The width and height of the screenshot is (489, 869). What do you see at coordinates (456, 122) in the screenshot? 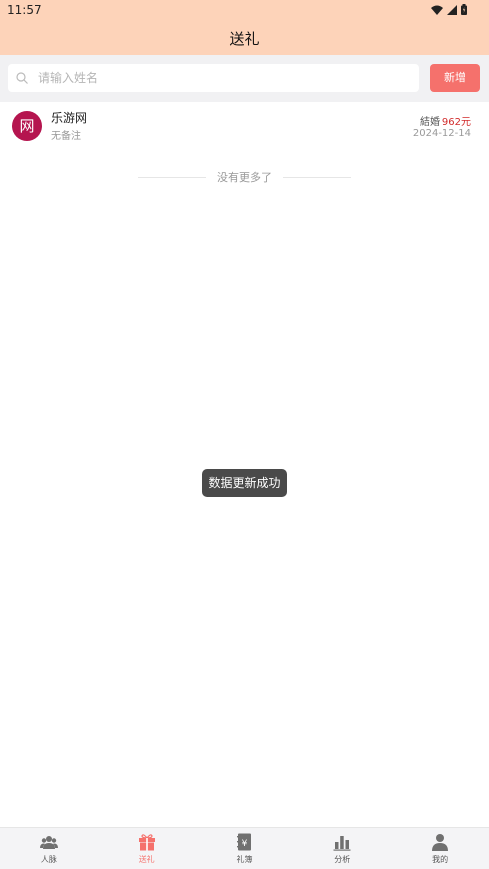
I see `record-amount: 962元` at bounding box center [456, 122].